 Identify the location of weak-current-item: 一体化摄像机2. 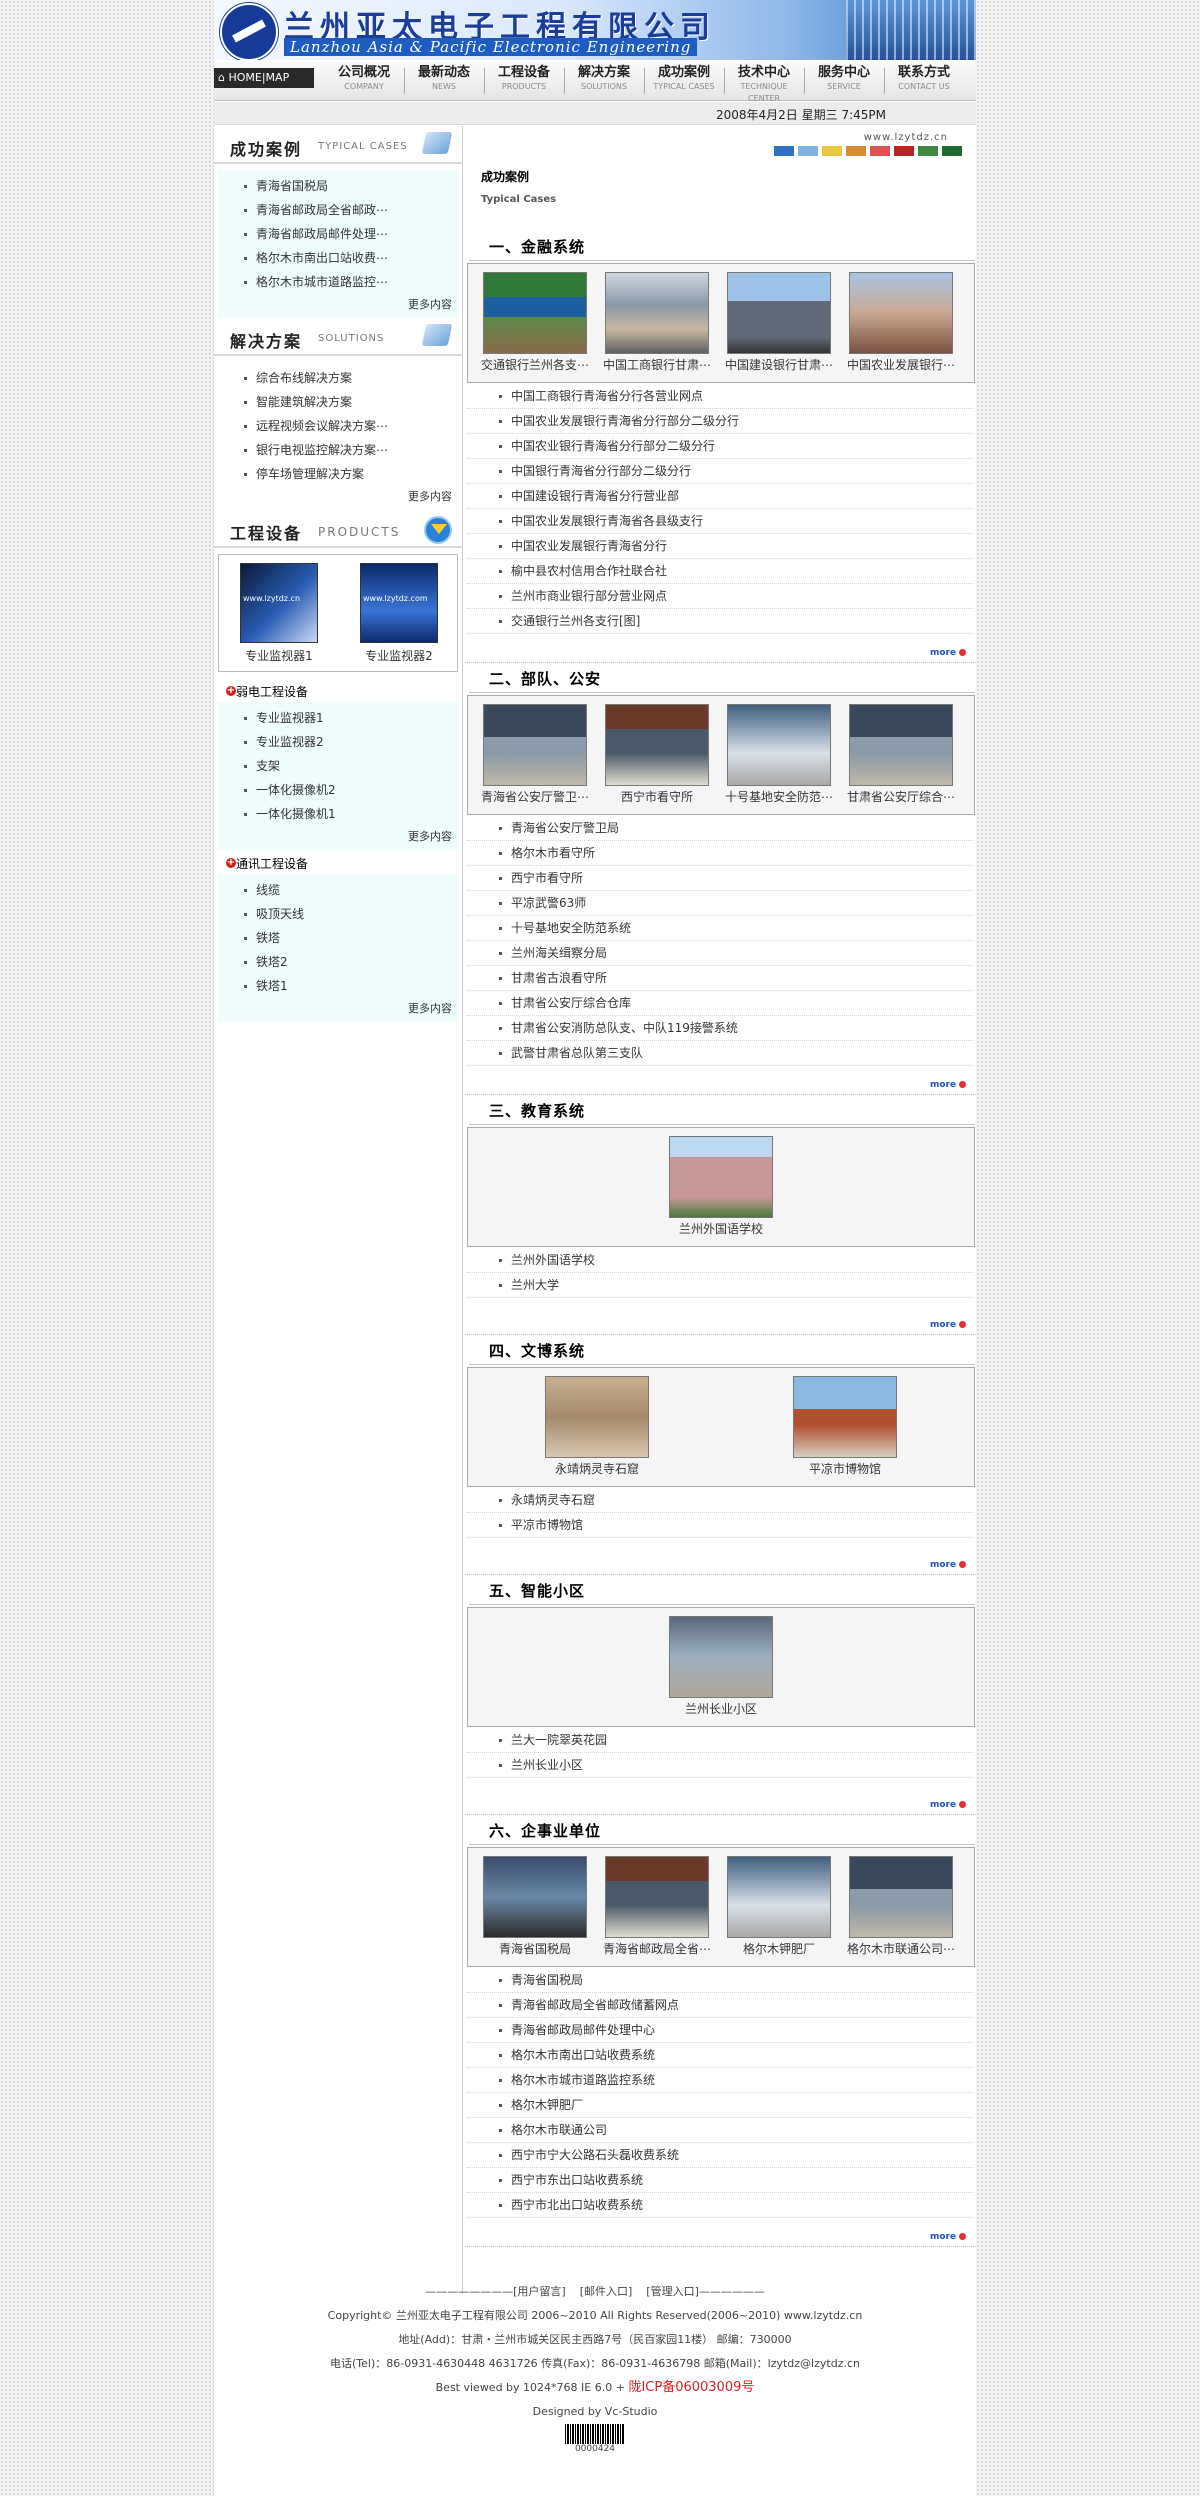
(338, 790).